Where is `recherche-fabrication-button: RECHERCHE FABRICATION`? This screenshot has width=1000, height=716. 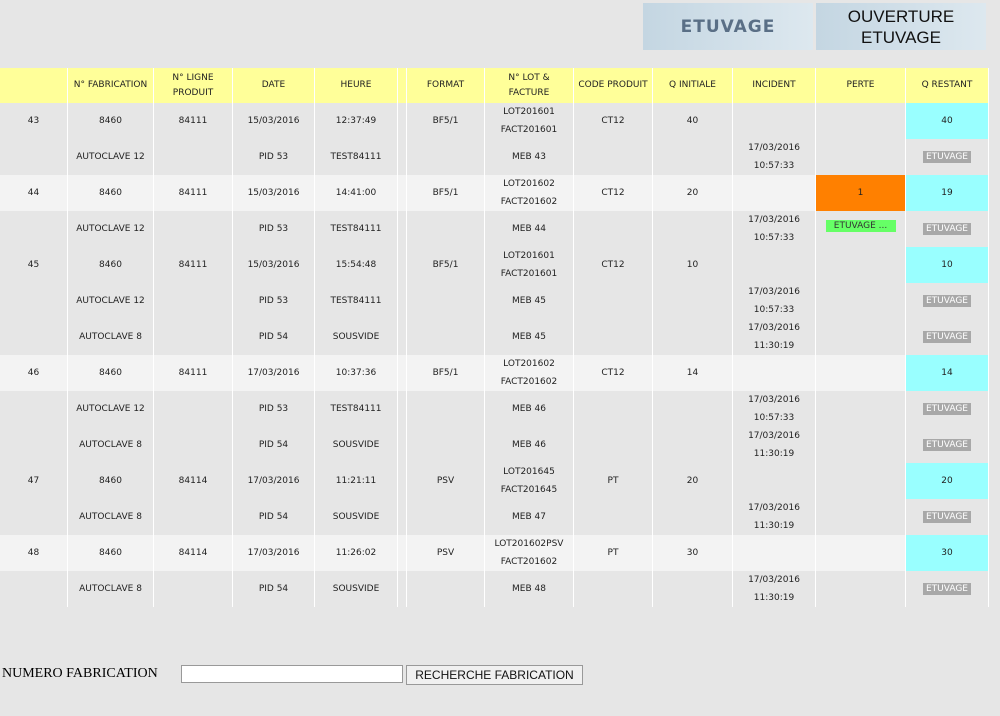
recherche-fabrication-button: RECHERCHE FABRICATION is located at coordinates (494, 675).